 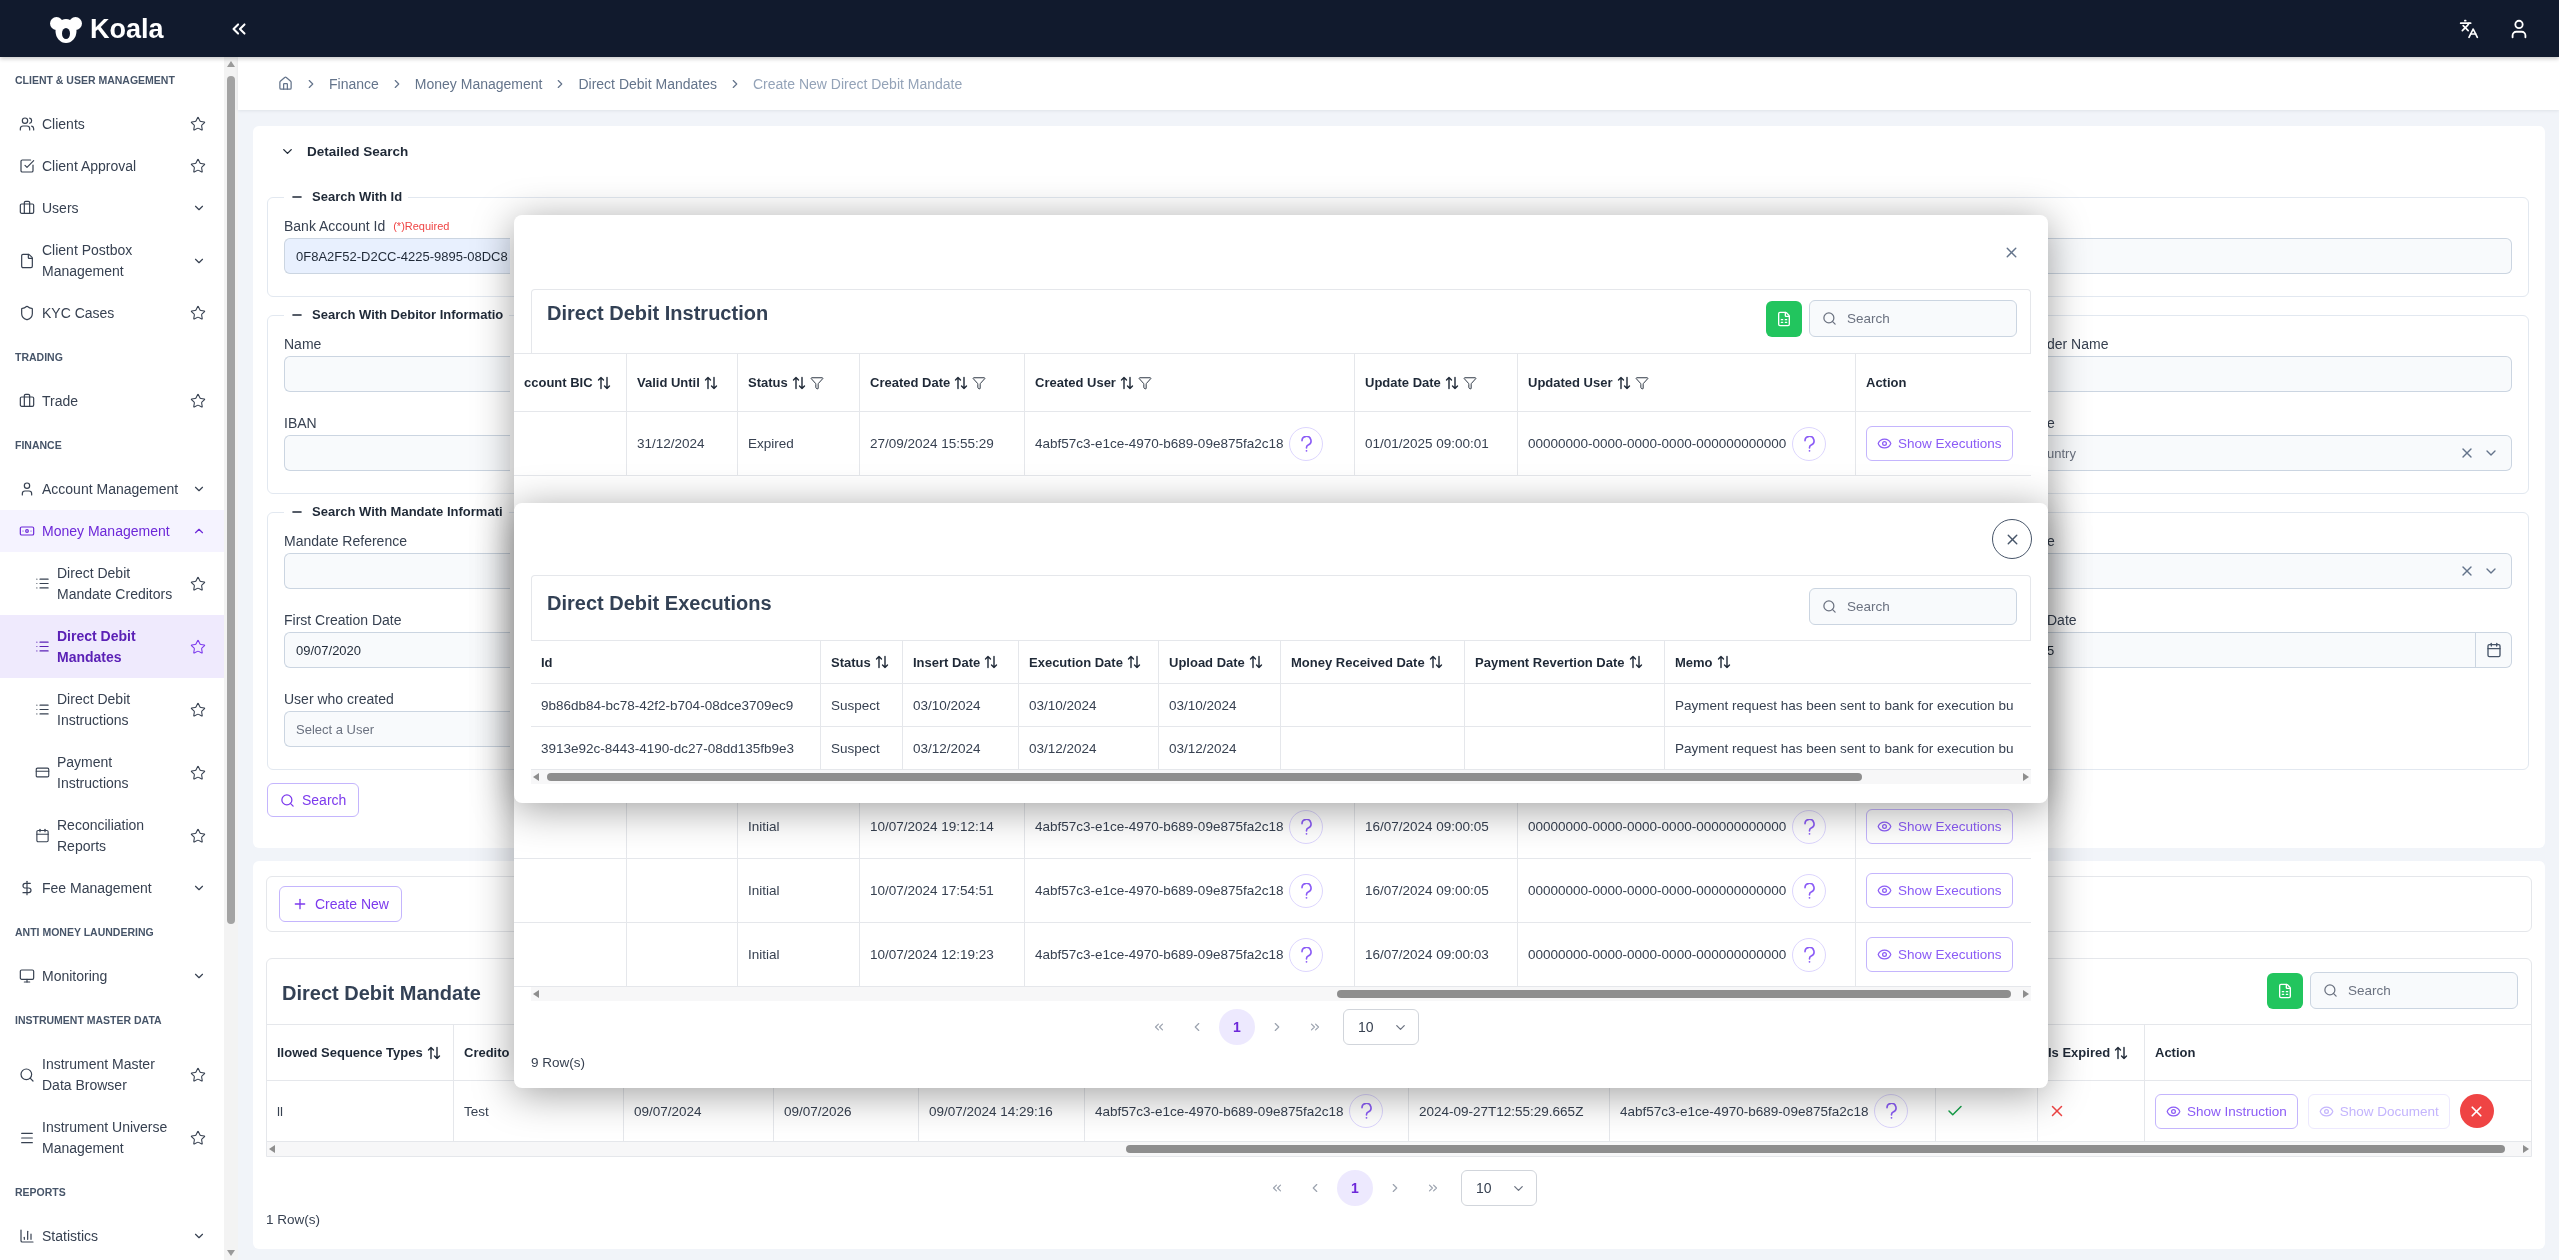 What do you see at coordinates (1436, 443) in the screenshot?
I see `table-cell: 01/01/2025 09:00:01` at bounding box center [1436, 443].